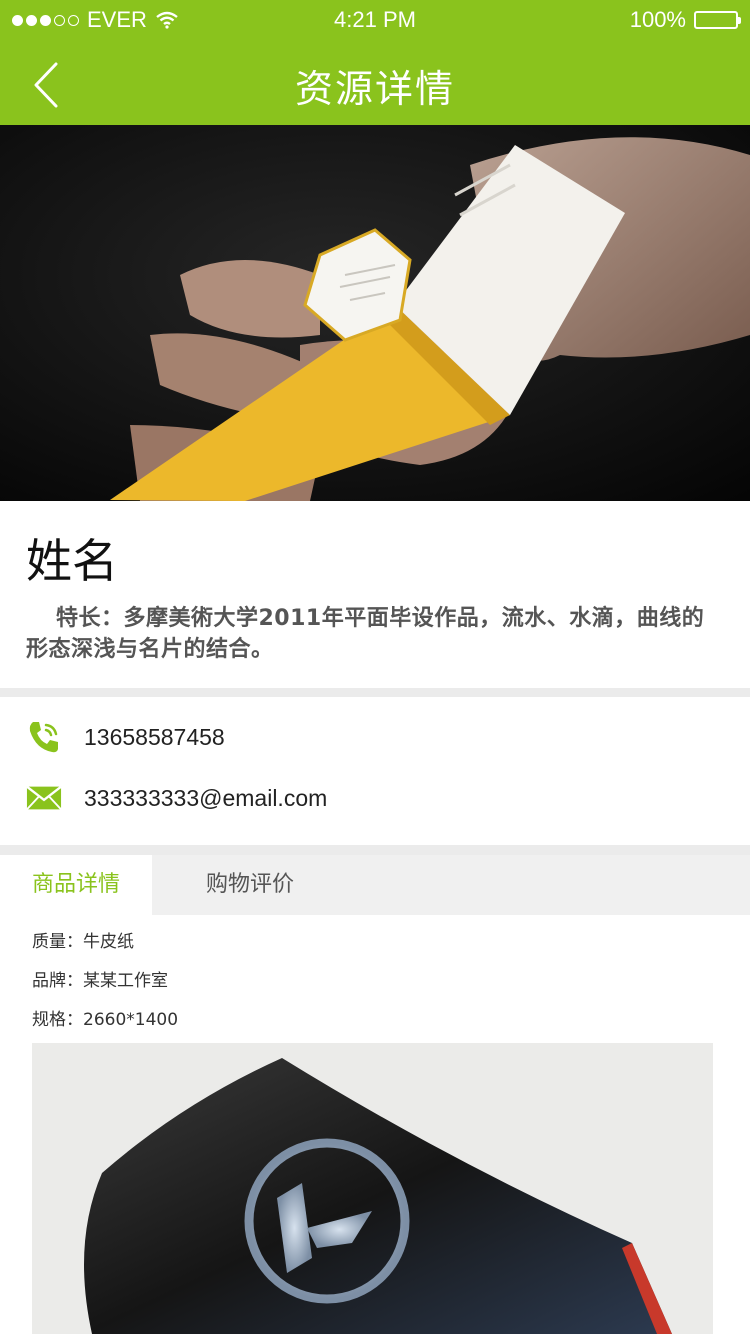 Image resolution: width=750 pixels, height=1334 pixels. I want to click on spec-brand: 品牌：某某工作室, so click(100, 981).